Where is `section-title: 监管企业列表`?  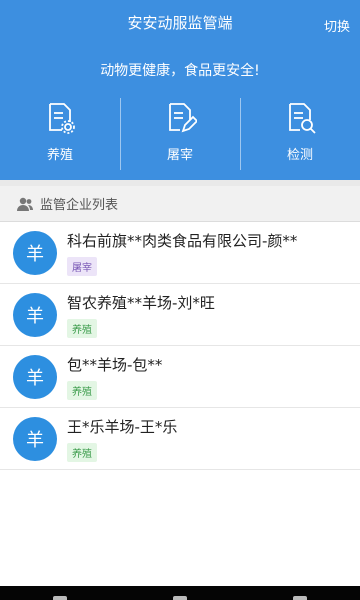 section-title: 监管企业列表 is located at coordinates (79, 205).